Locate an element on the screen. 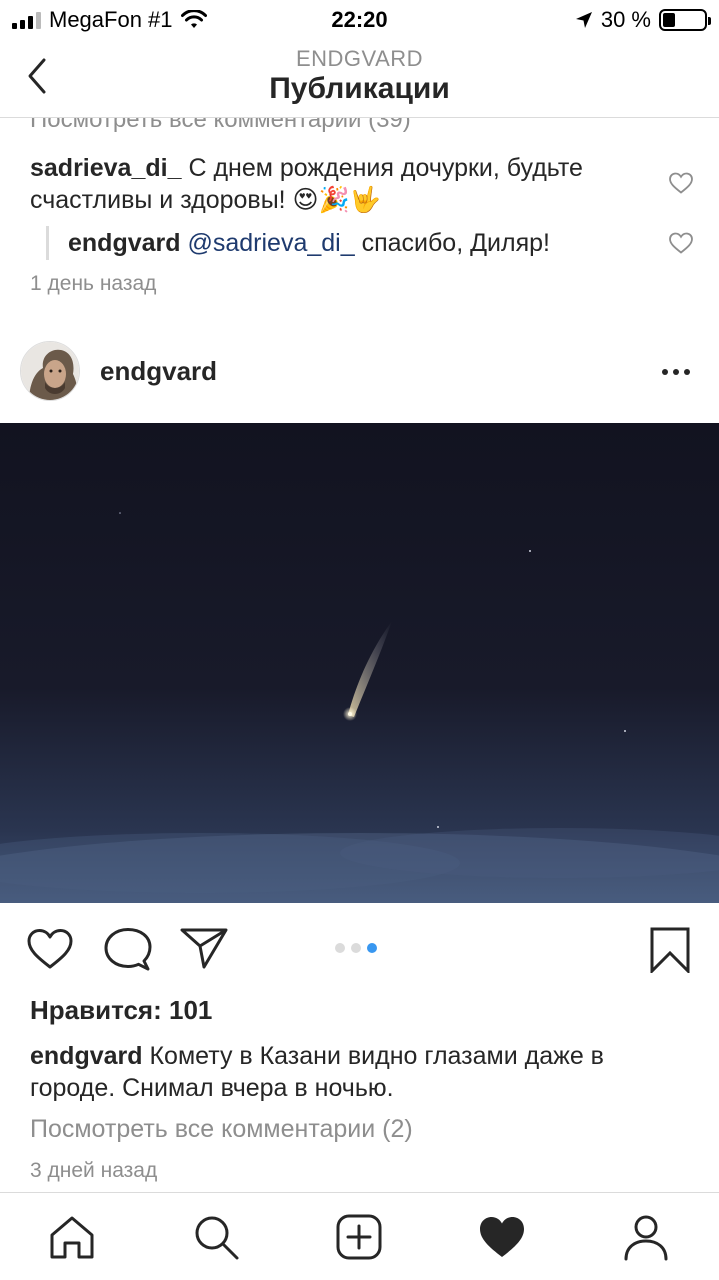  activity-heart-icon is located at coordinates (502, 1237).